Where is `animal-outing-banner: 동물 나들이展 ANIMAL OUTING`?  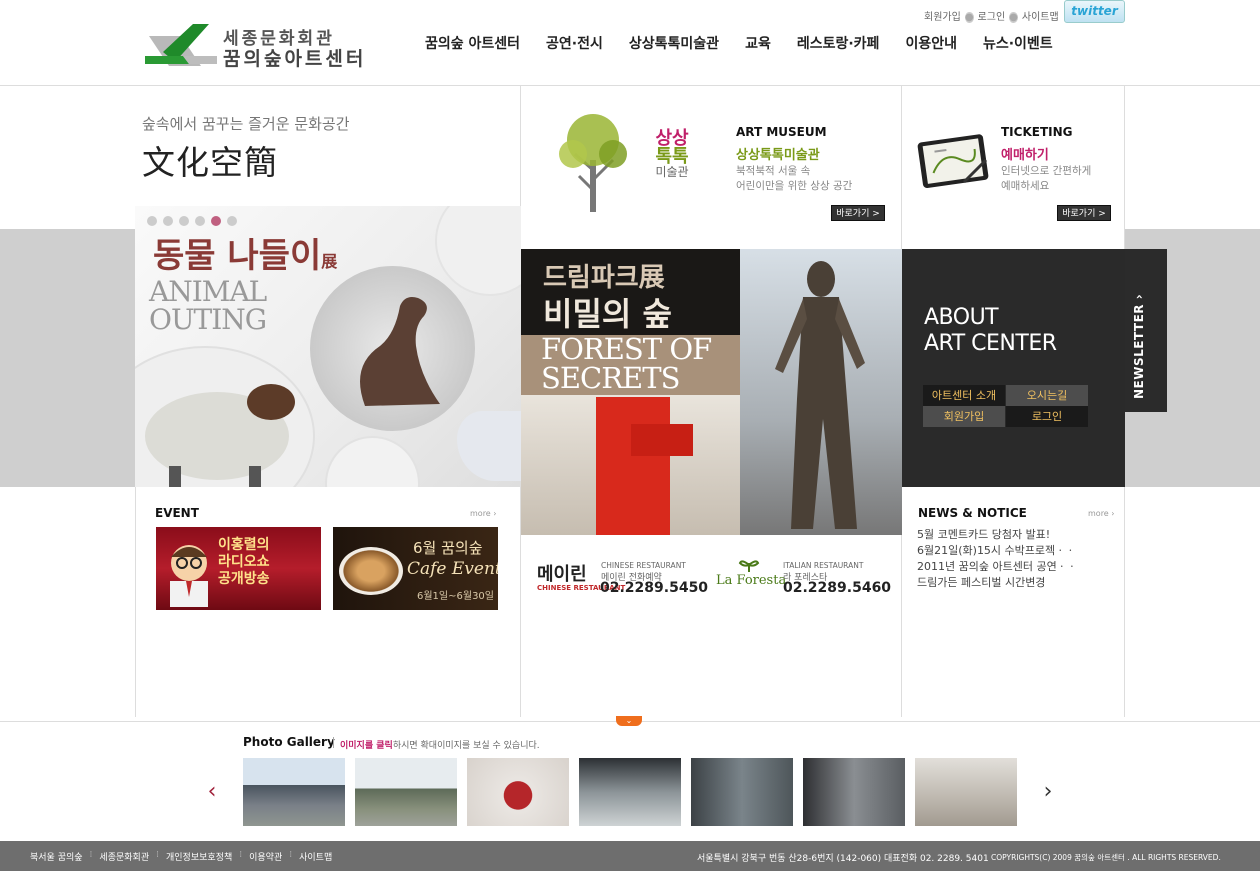
animal-outing-banner: 동물 나들이展 ANIMAL OUTING is located at coordinates (328, 346).